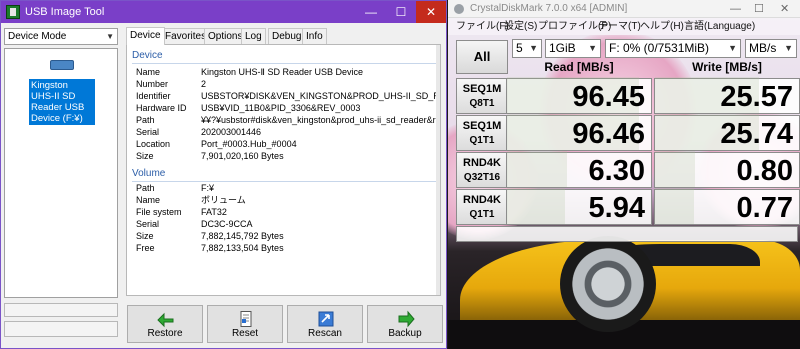 Image resolution: width=800 pixels, height=349 pixels. I want to click on group-divider, so click(284, 63).